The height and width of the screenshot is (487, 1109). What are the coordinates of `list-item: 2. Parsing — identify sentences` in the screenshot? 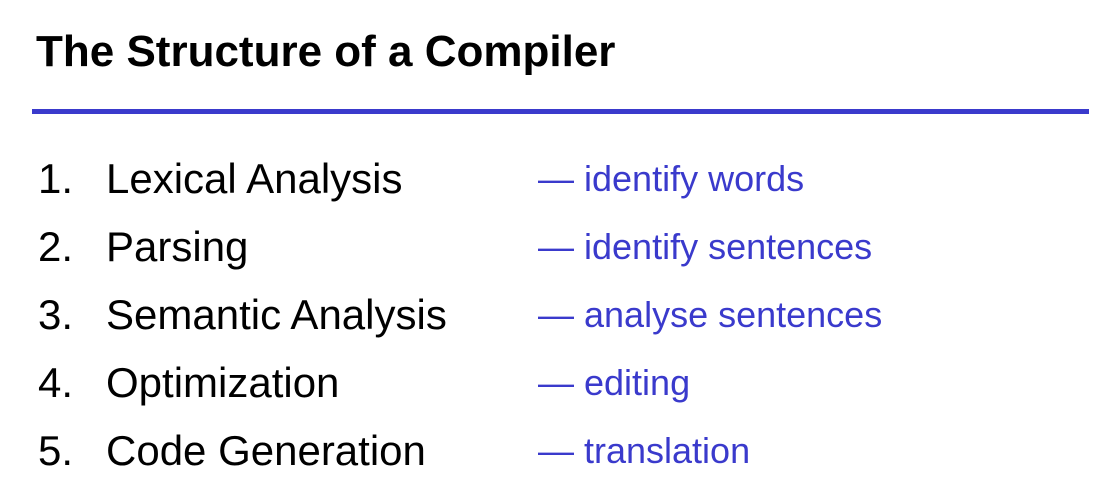 It's located at (554, 248).